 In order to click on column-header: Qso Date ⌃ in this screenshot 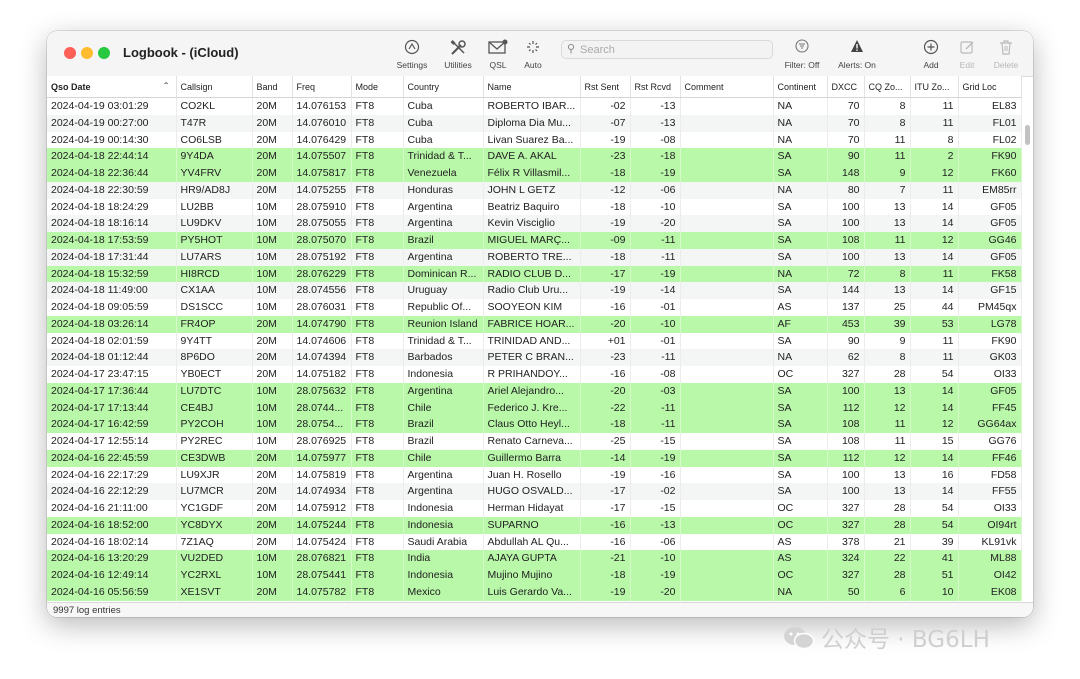, I will do `click(112, 87)`.